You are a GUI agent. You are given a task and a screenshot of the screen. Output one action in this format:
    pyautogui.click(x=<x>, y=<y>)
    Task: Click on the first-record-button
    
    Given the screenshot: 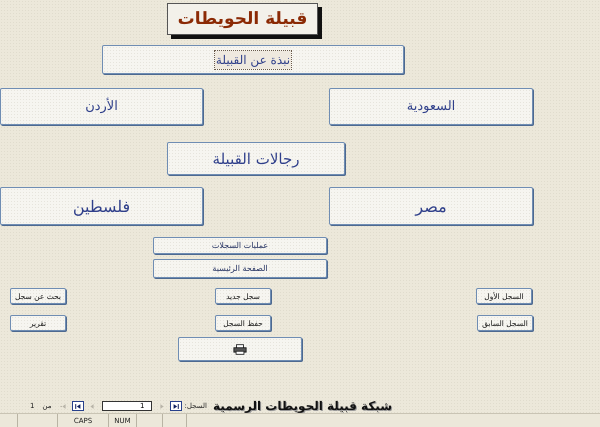 What is the action you would take?
    pyautogui.click(x=176, y=406)
    